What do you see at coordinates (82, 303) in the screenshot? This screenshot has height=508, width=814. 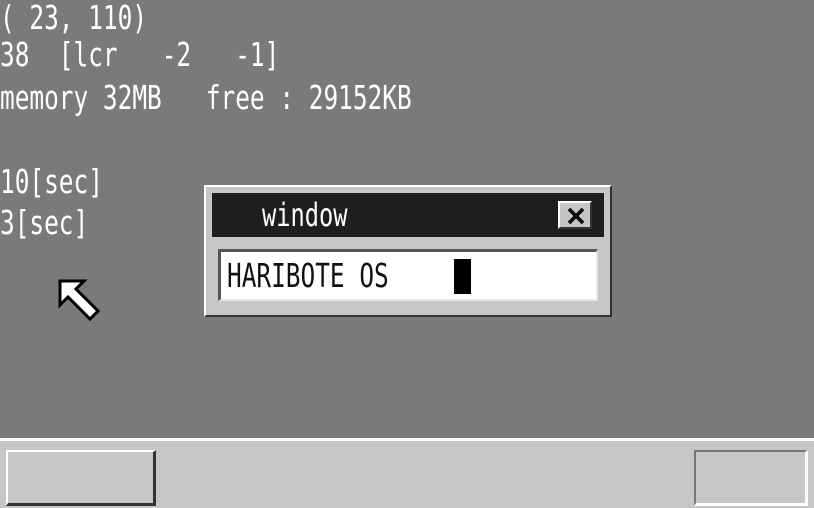 I see `arrow-pointer-icon` at bounding box center [82, 303].